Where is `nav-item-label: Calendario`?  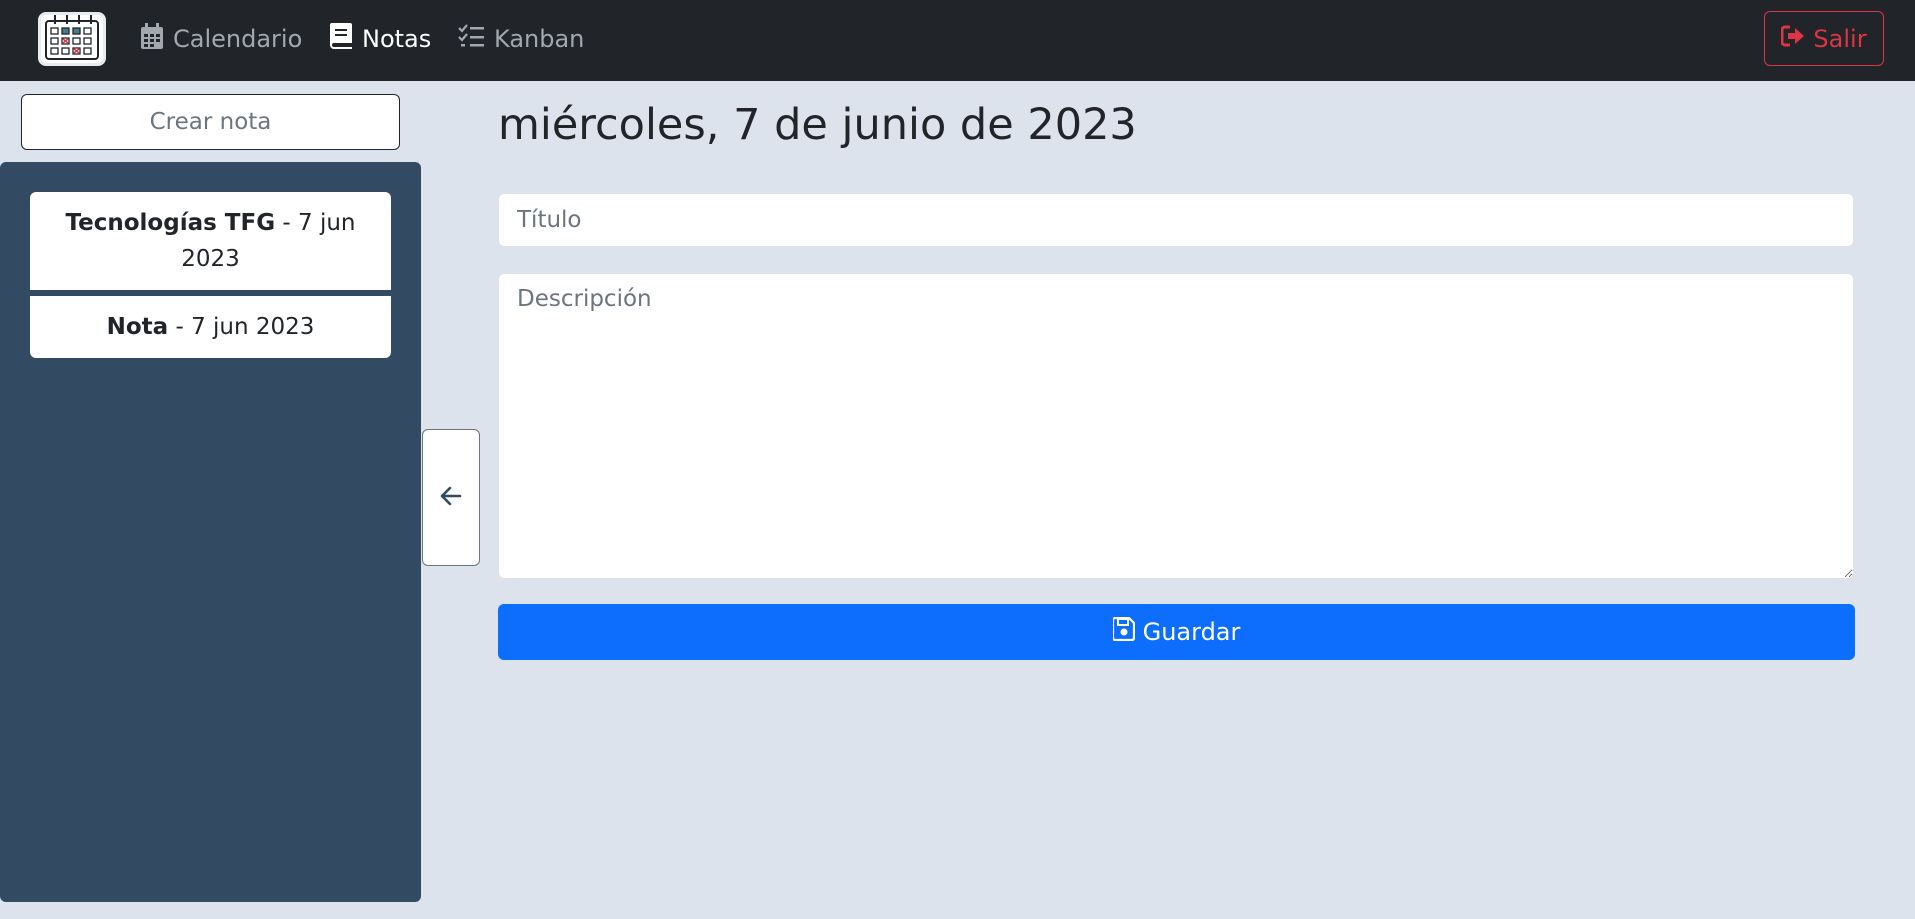
nav-item-label: Calendario is located at coordinates (238, 39).